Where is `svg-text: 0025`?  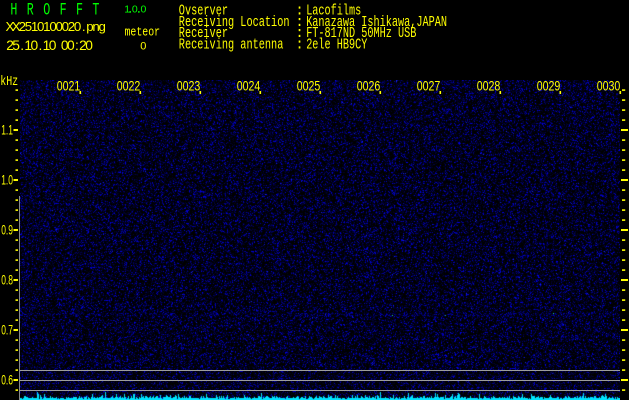
svg-text: 0025 is located at coordinates (309, 86).